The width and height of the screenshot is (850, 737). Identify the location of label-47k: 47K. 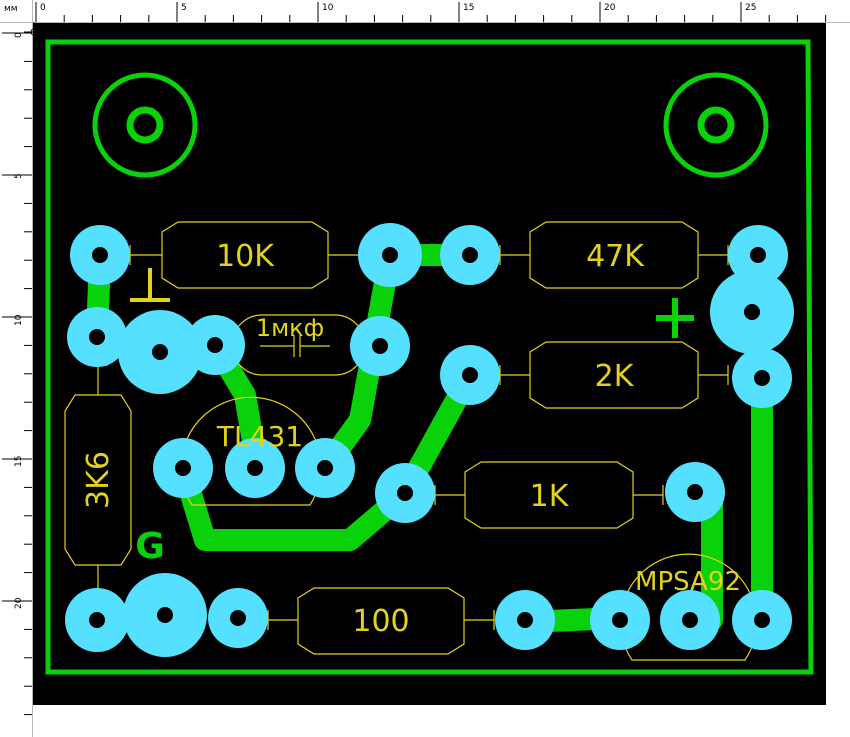
(615, 256).